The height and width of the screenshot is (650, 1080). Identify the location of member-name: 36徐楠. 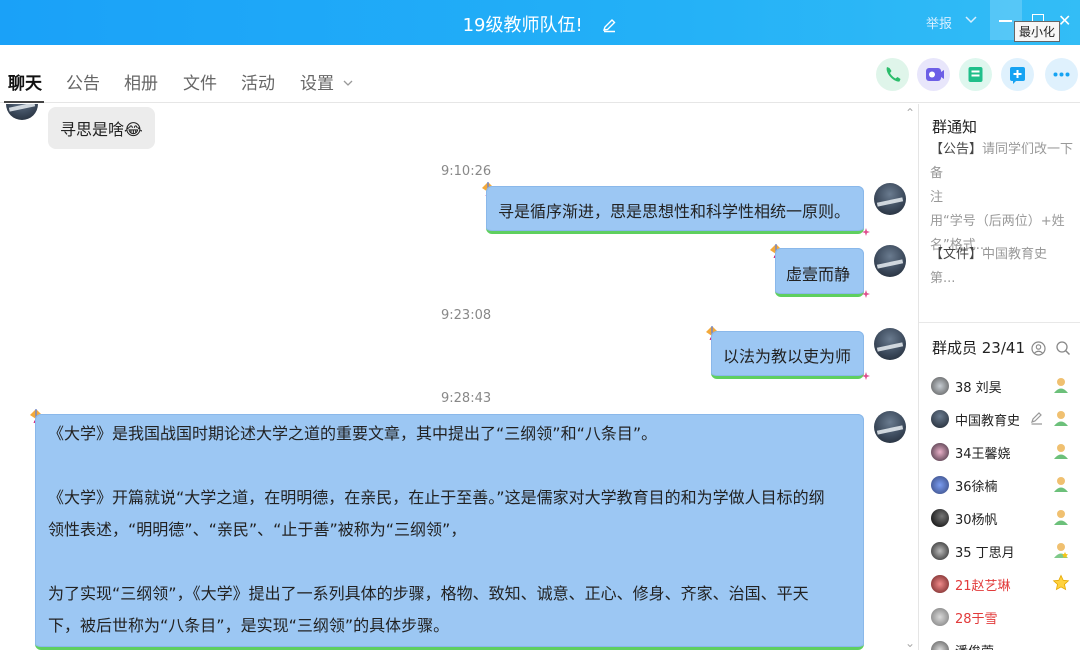
(976, 487).